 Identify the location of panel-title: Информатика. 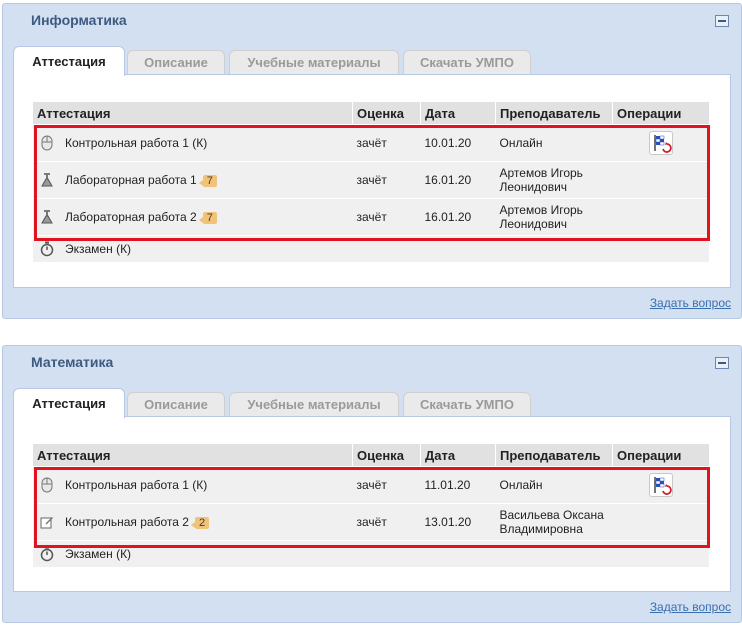
(79, 20).